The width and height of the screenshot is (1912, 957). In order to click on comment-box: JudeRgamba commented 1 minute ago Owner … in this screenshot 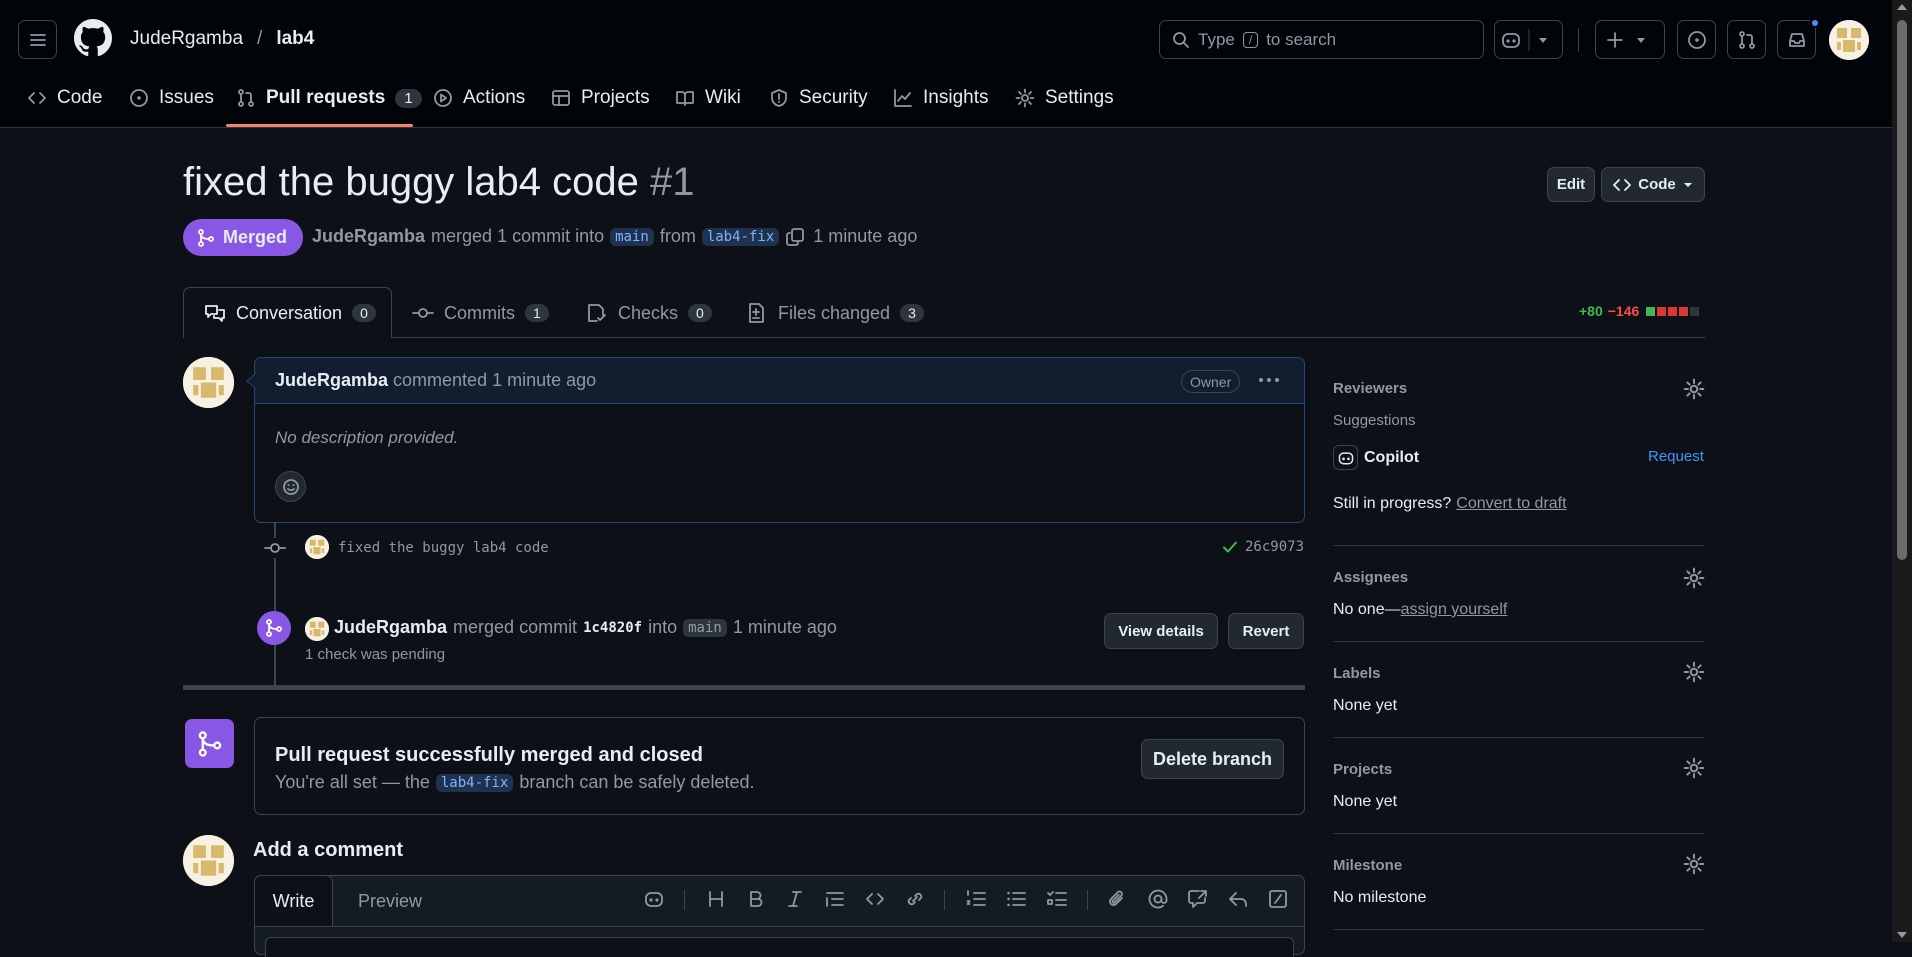, I will do `click(779, 440)`.